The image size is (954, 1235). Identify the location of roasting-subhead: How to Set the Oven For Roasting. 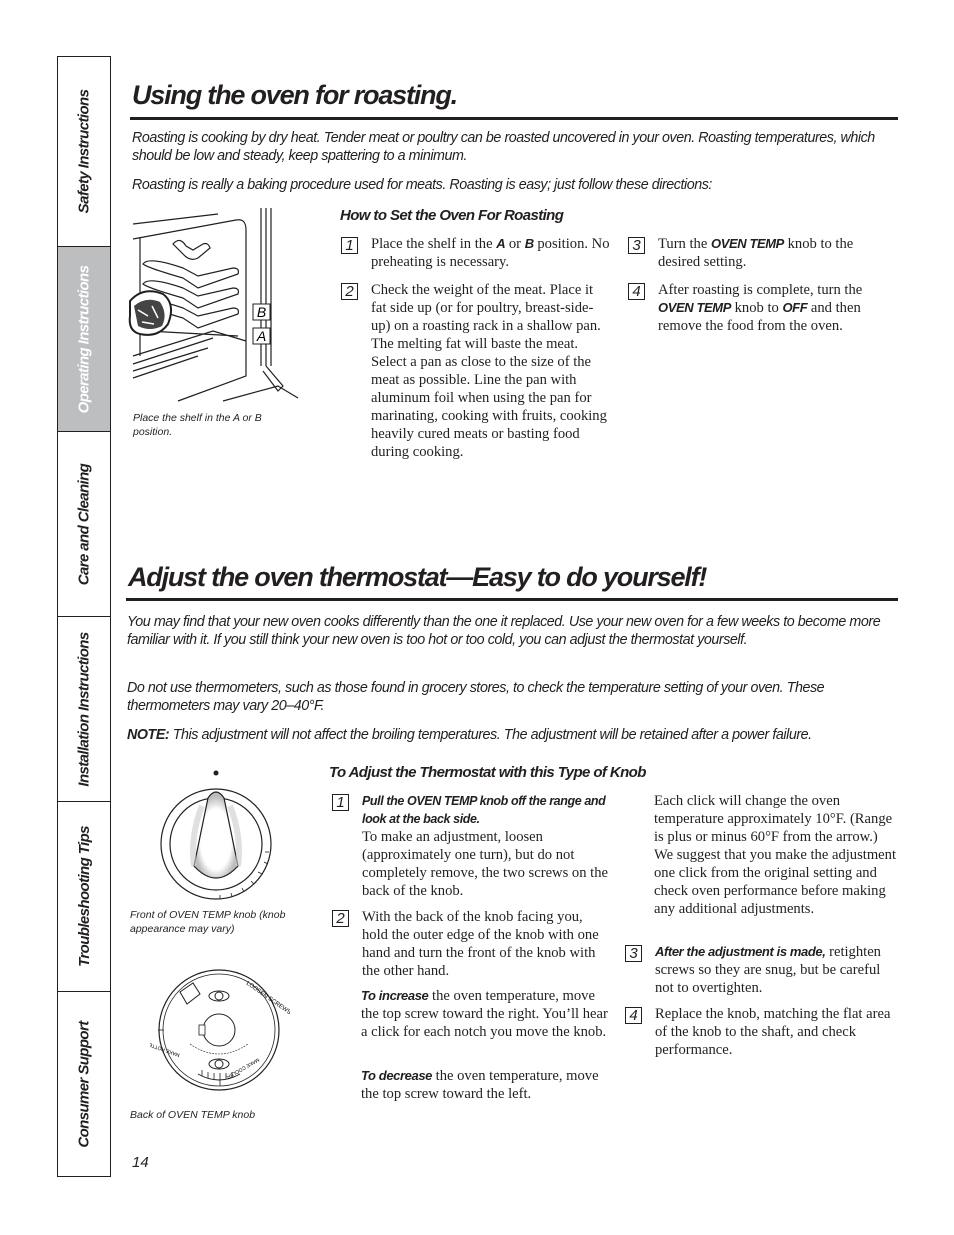
(452, 215).